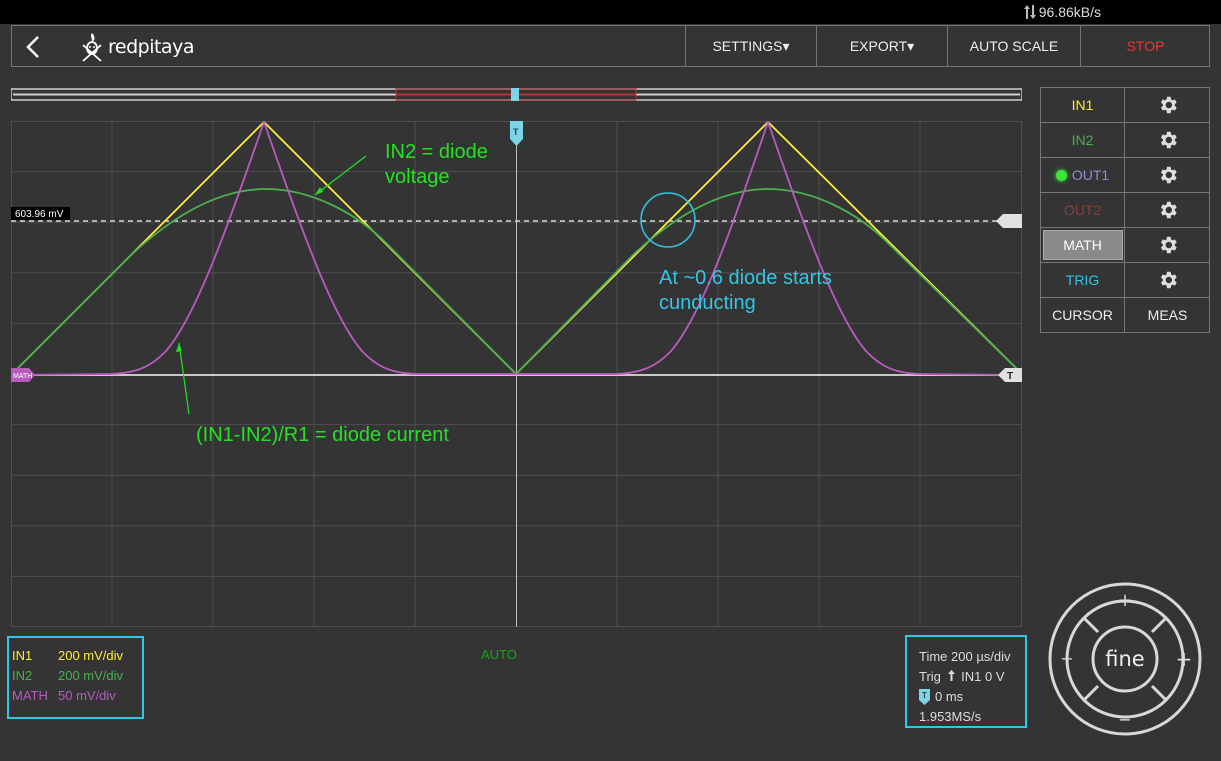 The width and height of the screenshot is (1221, 761). Describe the element at coordinates (1029, 12) in the screenshot. I see `up-down-arrows-icon` at that location.